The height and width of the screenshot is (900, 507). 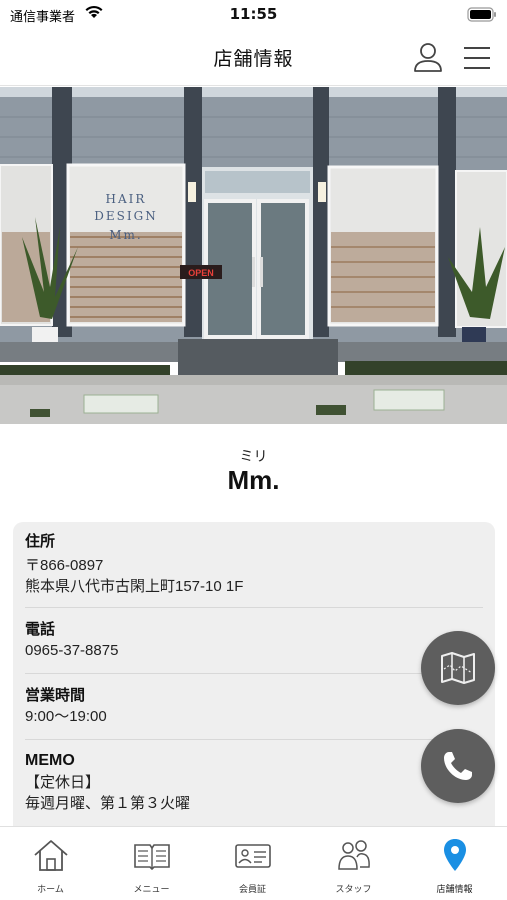 What do you see at coordinates (354, 855) in the screenshot?
I see `staff-icon` at bounding box center [354, 855].